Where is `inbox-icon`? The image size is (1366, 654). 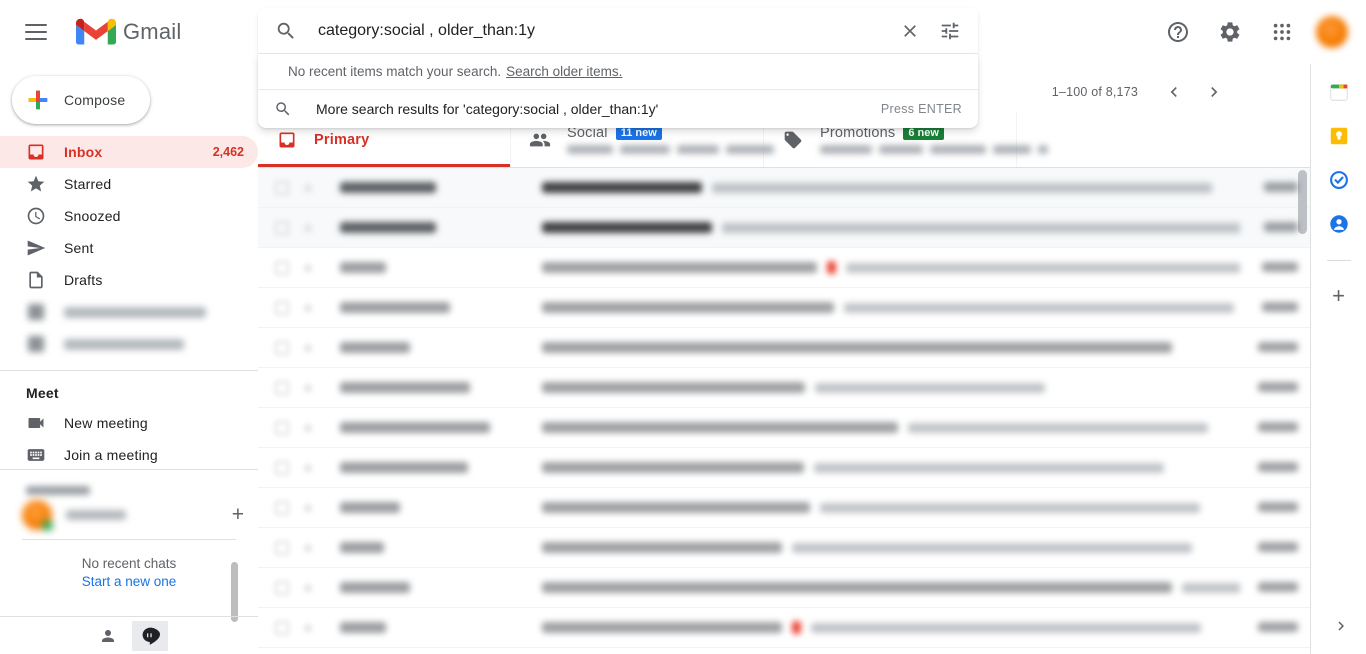
inbox-icon is located at coordinates (36, 152).